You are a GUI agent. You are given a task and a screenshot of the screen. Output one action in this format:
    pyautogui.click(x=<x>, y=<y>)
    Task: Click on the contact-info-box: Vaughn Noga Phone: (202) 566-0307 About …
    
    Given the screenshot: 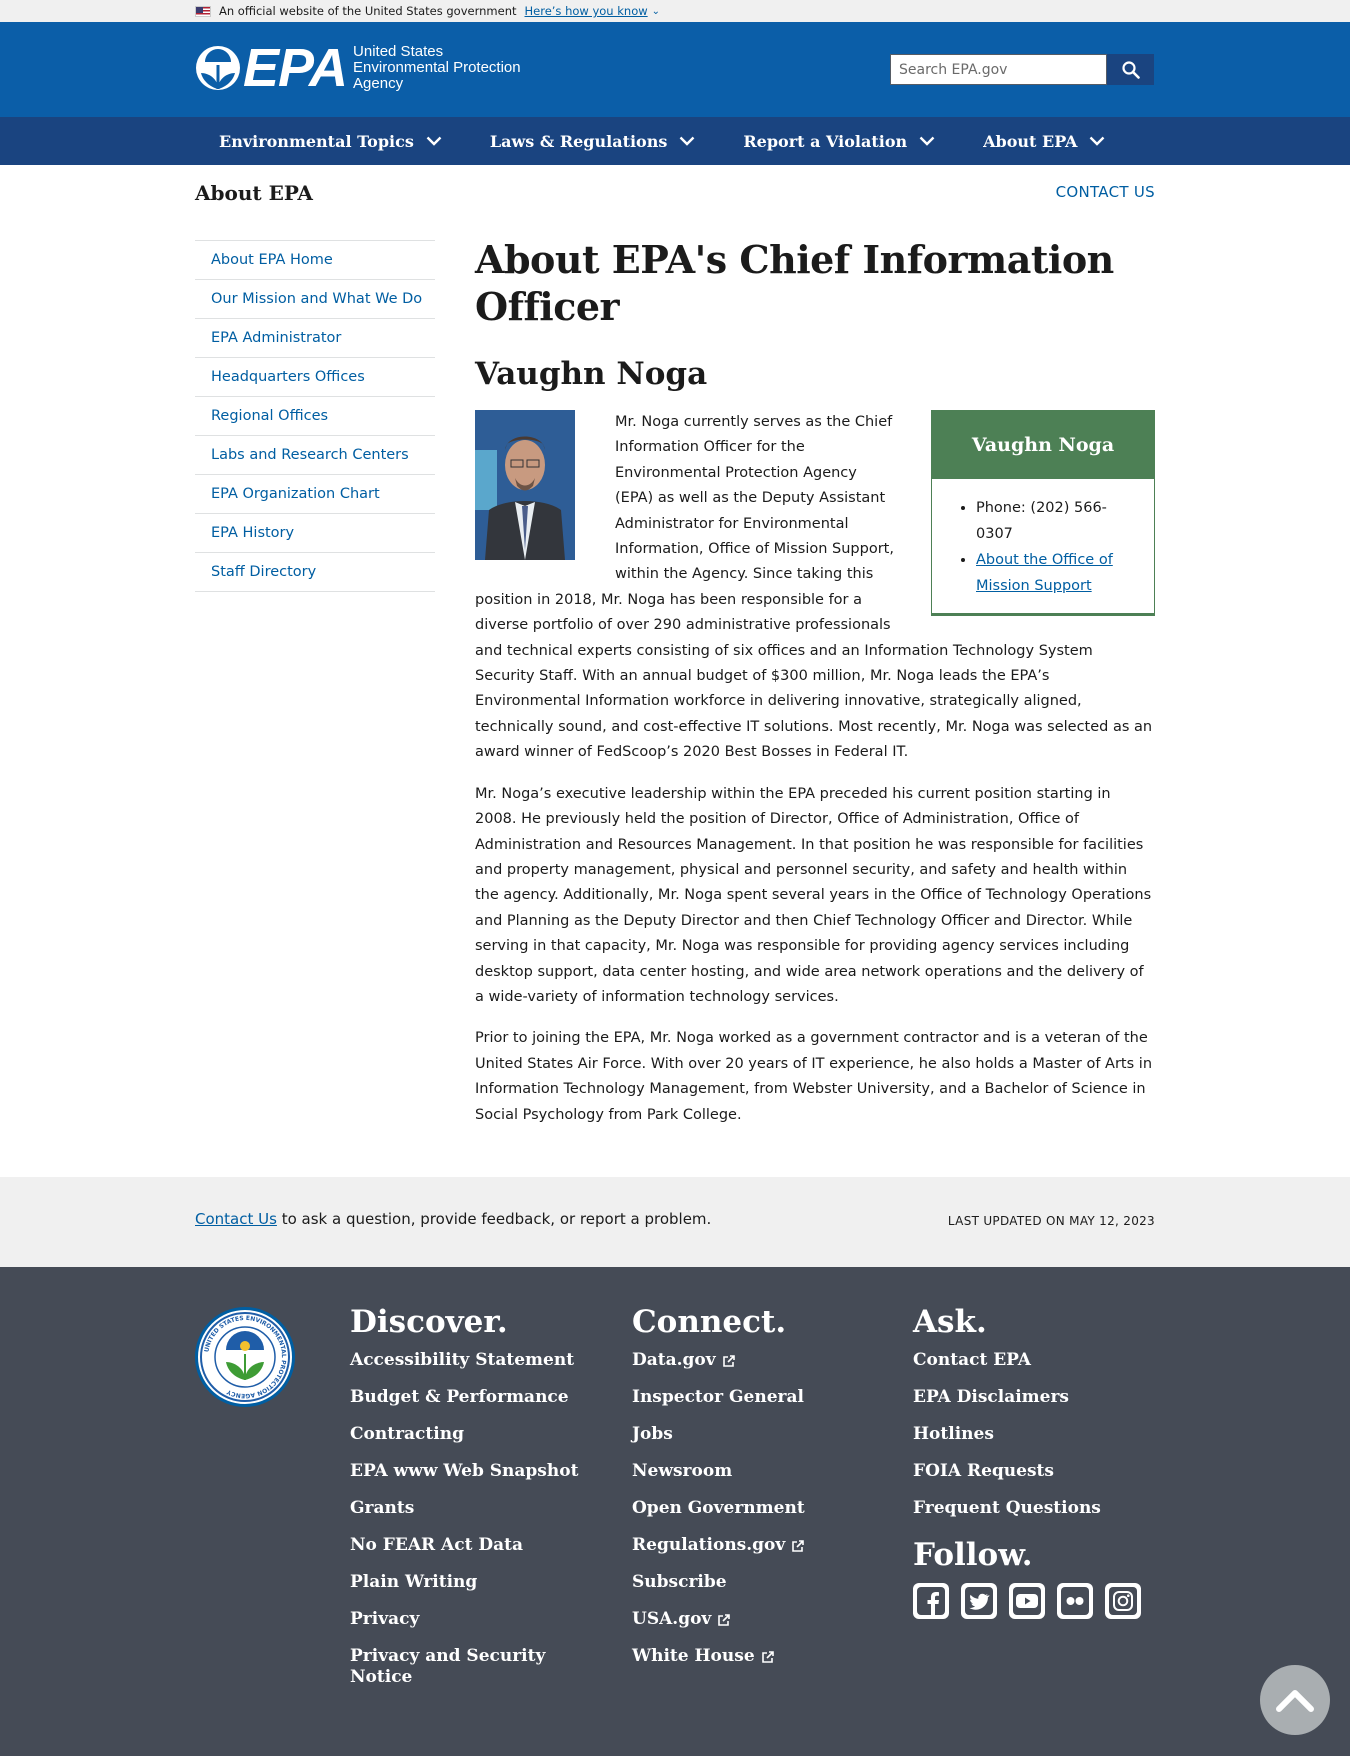 What is the action you would take?
    pyautogui.click(x=1043, y=513)
    